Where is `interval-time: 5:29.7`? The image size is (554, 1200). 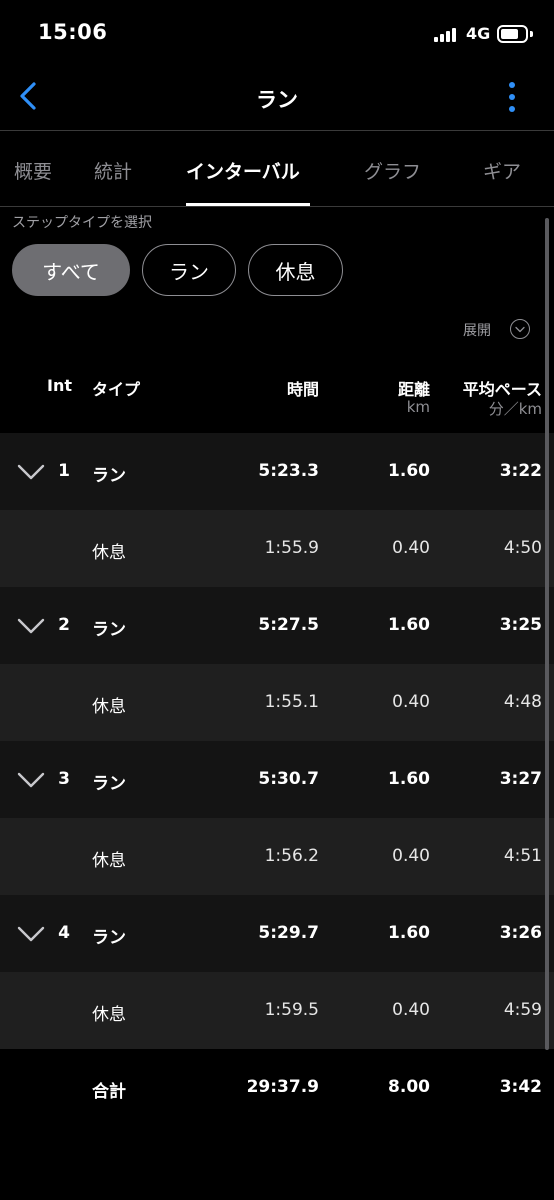 interval-time: 5:29.7 is located at coordinates (288, 933).